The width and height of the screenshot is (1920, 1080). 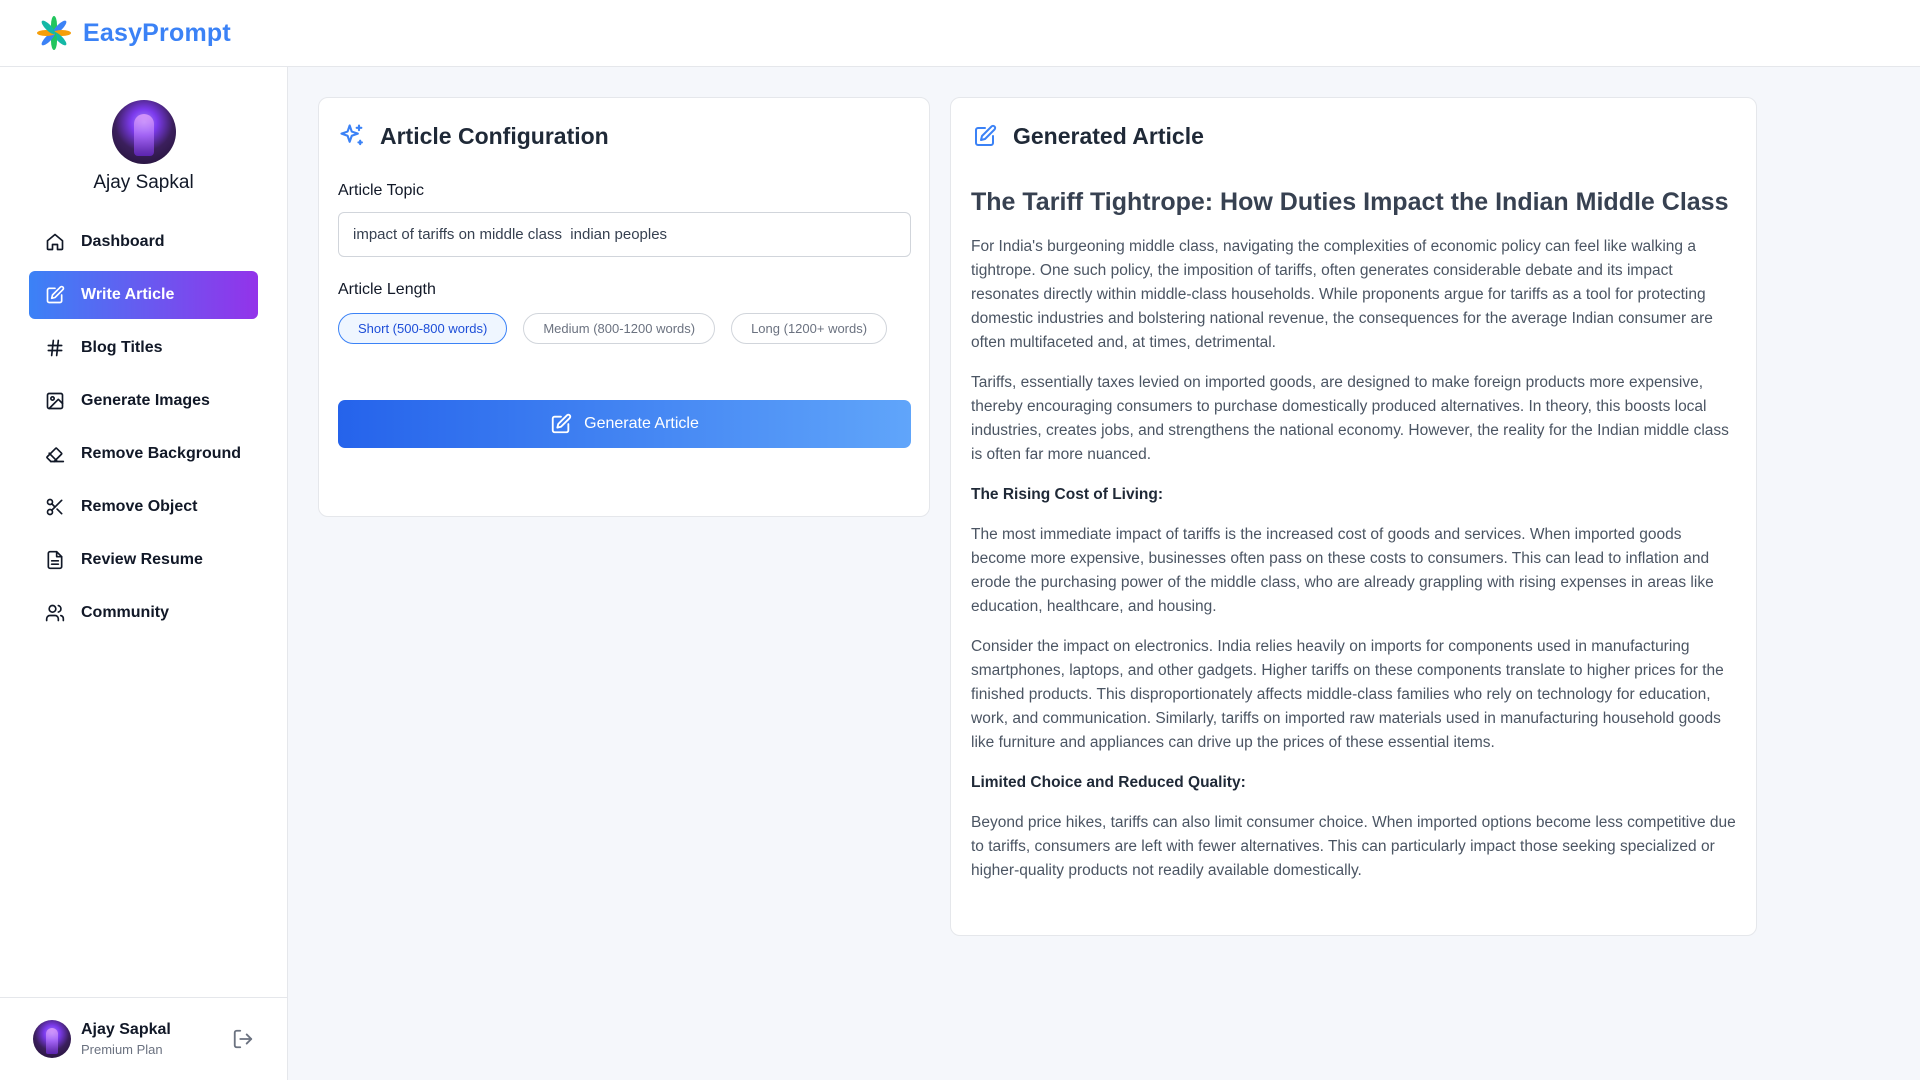 What do you see at coordinates (126, 1029) in the screenshot?
I see `footer-user-name: Ajay Sapkal` at bounding box center [126, 1029].